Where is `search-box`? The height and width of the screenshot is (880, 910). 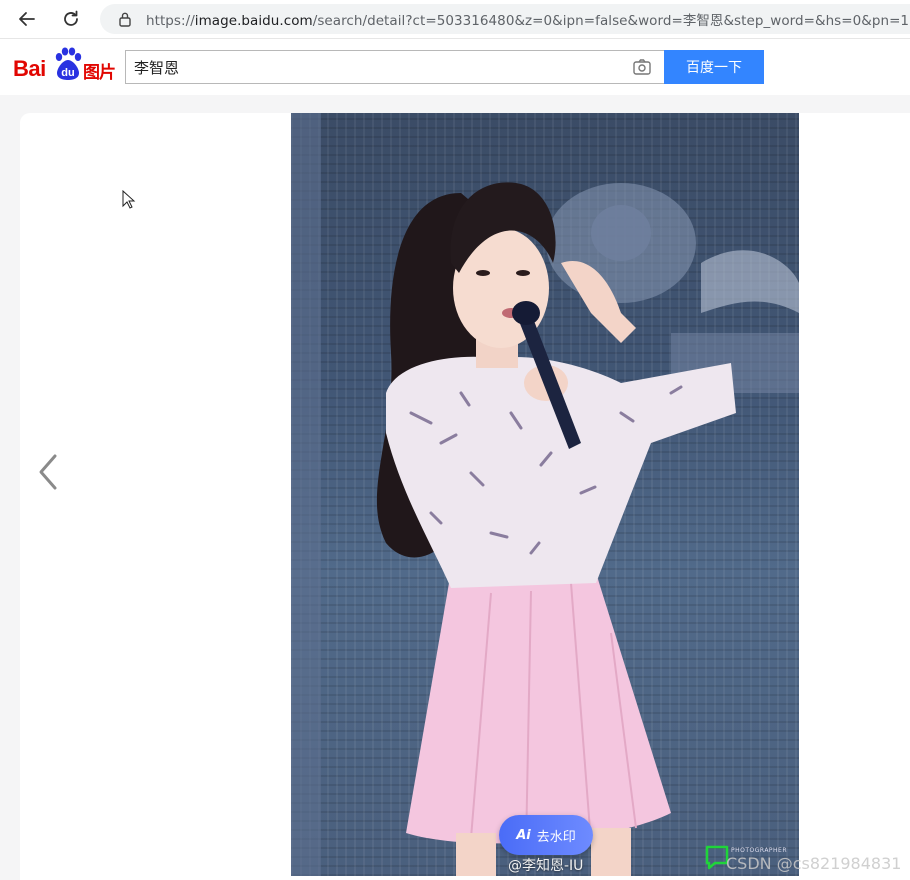 search-box is located at coordinates (395, 67).